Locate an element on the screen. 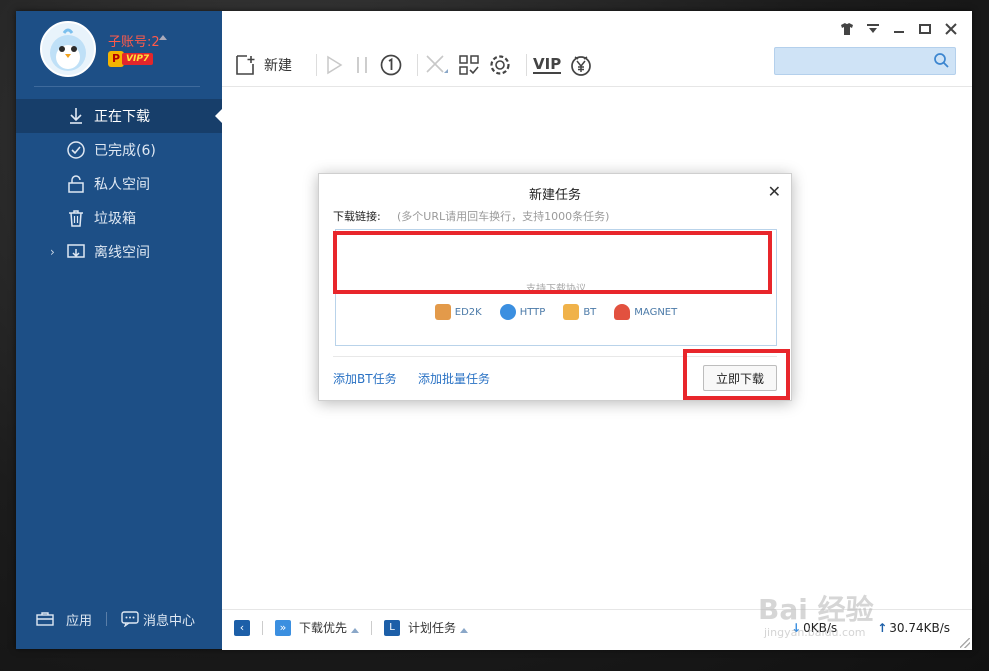 The width and height of the screenshot is (989, 671). account-caret-icon is located at coordinates (163, 37).